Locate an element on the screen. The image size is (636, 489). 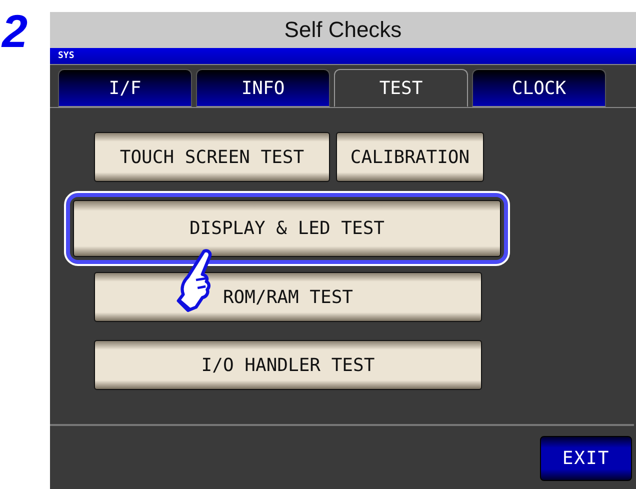
mode-label: SYS is located at coordinates (66, 56).